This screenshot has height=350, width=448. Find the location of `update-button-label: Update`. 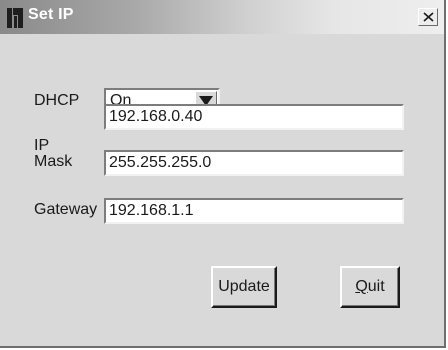

update-button-label: Update is located at coordinates (244, 286).